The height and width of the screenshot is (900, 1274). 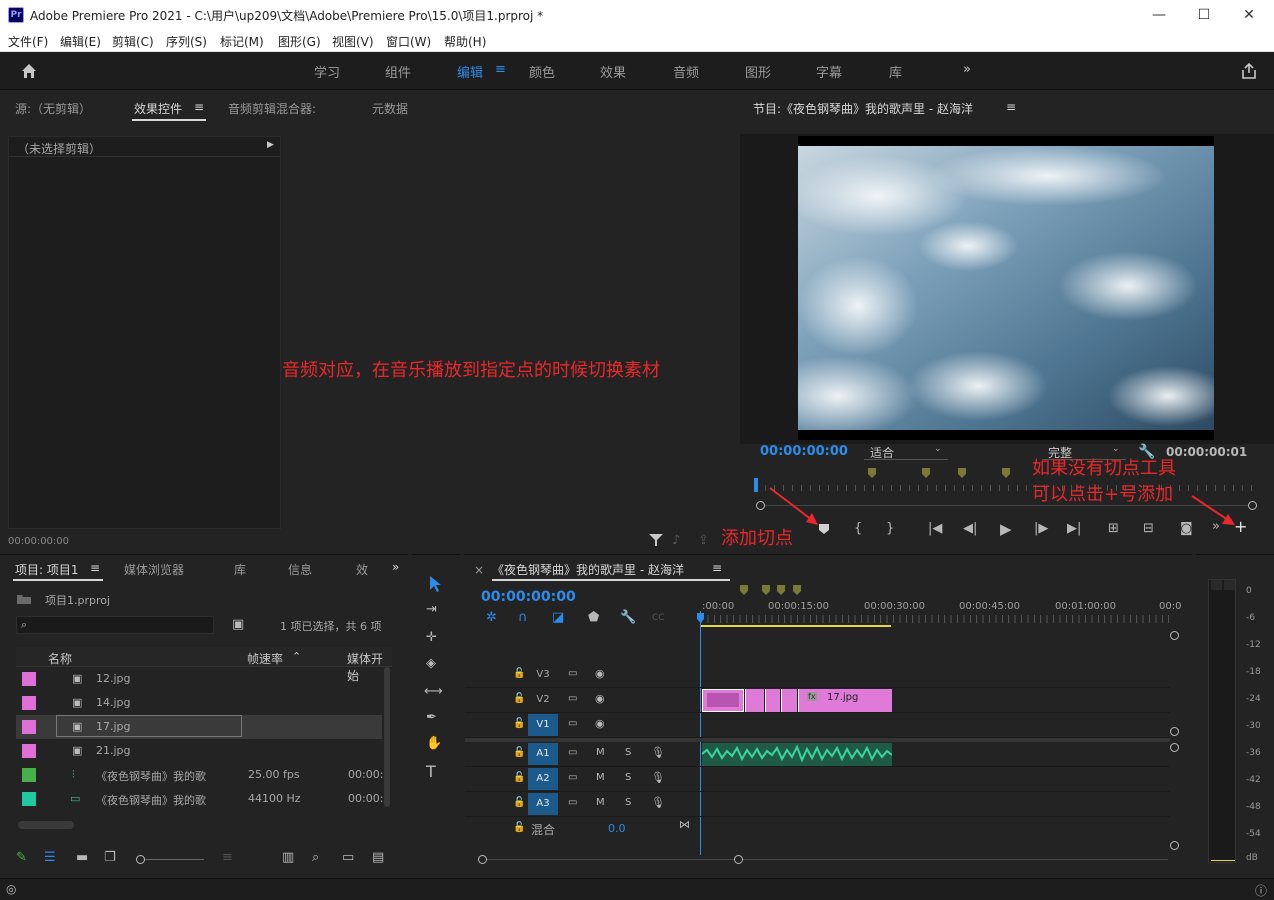 What do you see at coordinates (684, 824) in the screenshot?
I see `go-to-end-icon: ⋈` at bounding box center [684, 824].